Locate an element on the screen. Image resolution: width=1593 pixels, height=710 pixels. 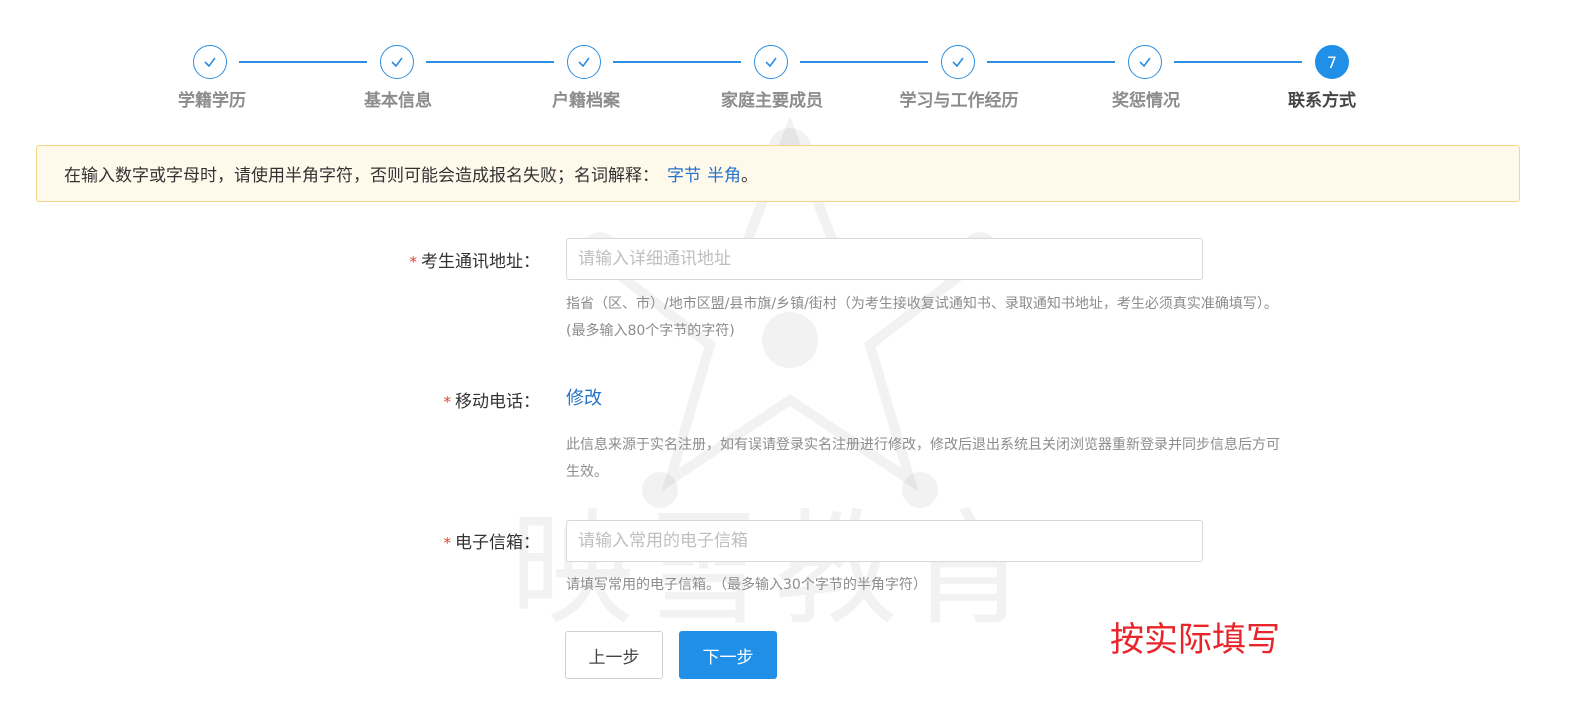
step-4-check-icon is located at coordinates (771, 62).